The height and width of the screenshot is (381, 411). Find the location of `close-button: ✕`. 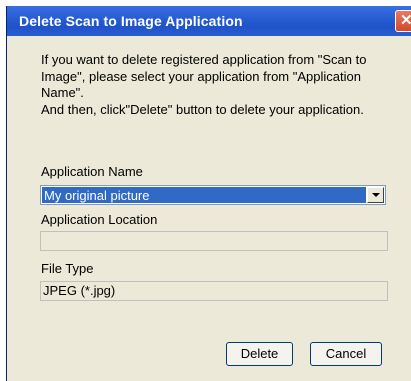

close-button: ✕ is located at coordinates (403, 21).